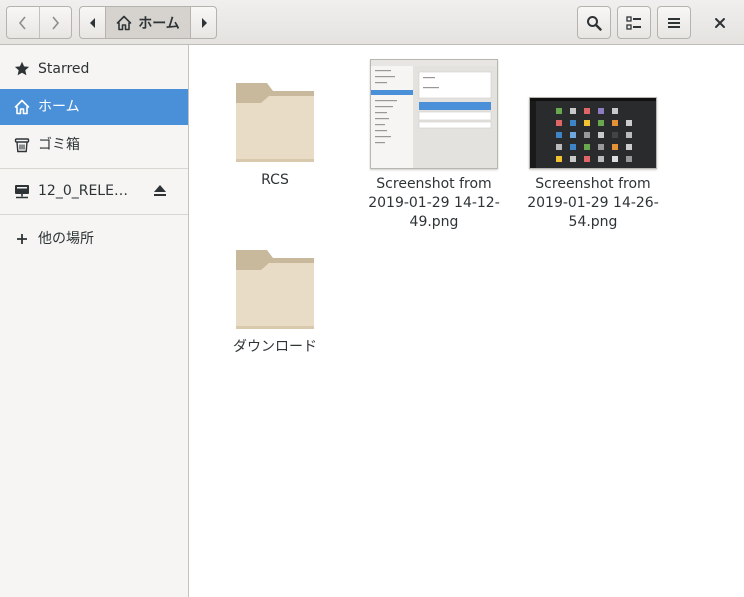  What do you see at coordinates (275, 180) in the screenshot?
I see `file-name: RCS` at bounding box center [275, 180].